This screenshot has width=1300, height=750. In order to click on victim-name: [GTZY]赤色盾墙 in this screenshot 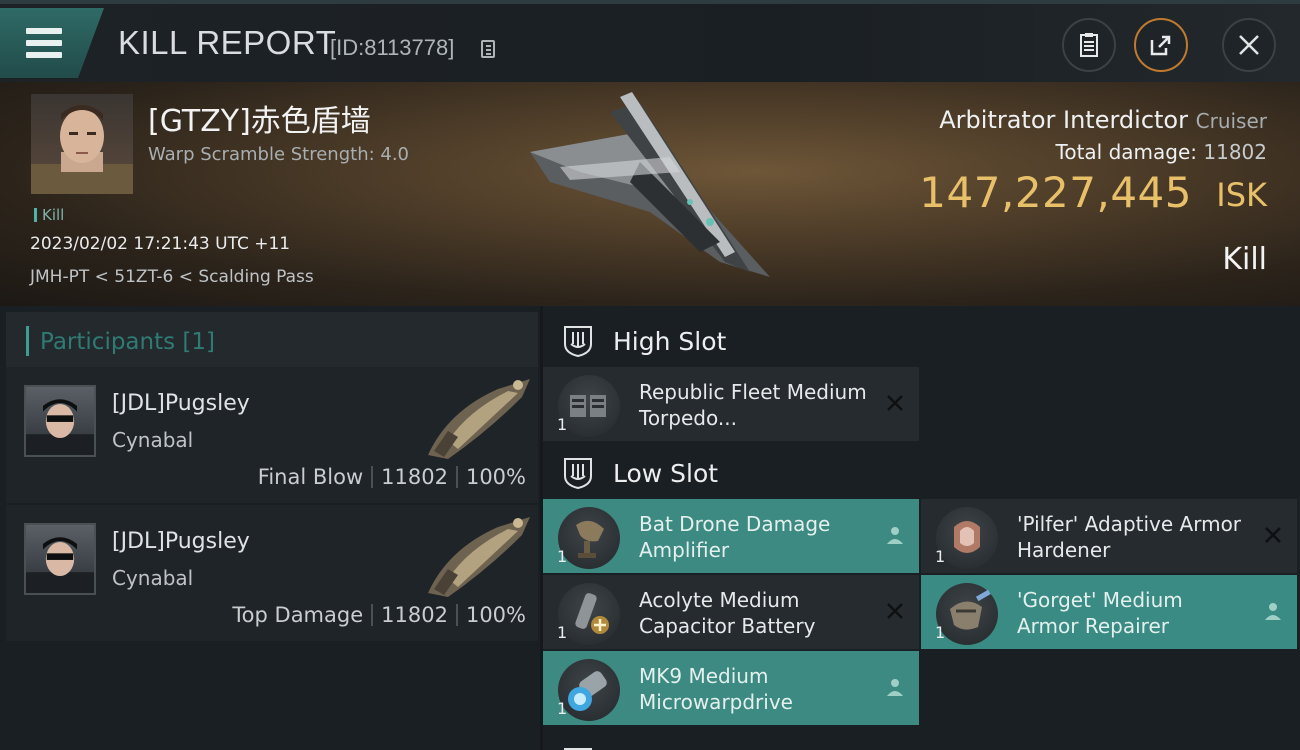, I will do `click(259, 118)`.